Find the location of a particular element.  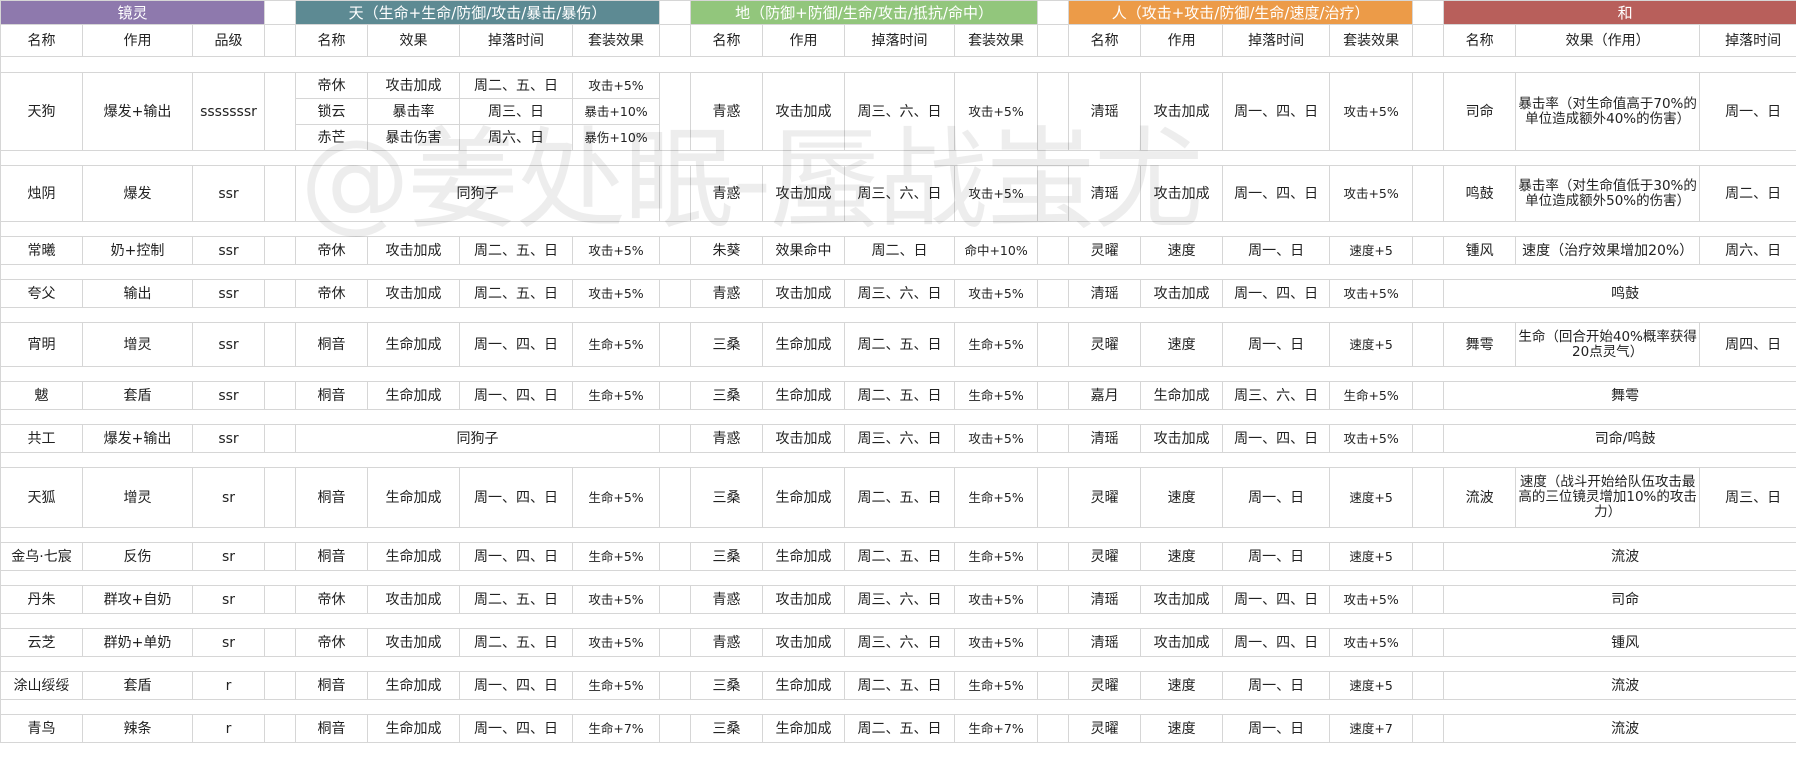

tian-time: 周三、日 is located at coordinates (516, 111).